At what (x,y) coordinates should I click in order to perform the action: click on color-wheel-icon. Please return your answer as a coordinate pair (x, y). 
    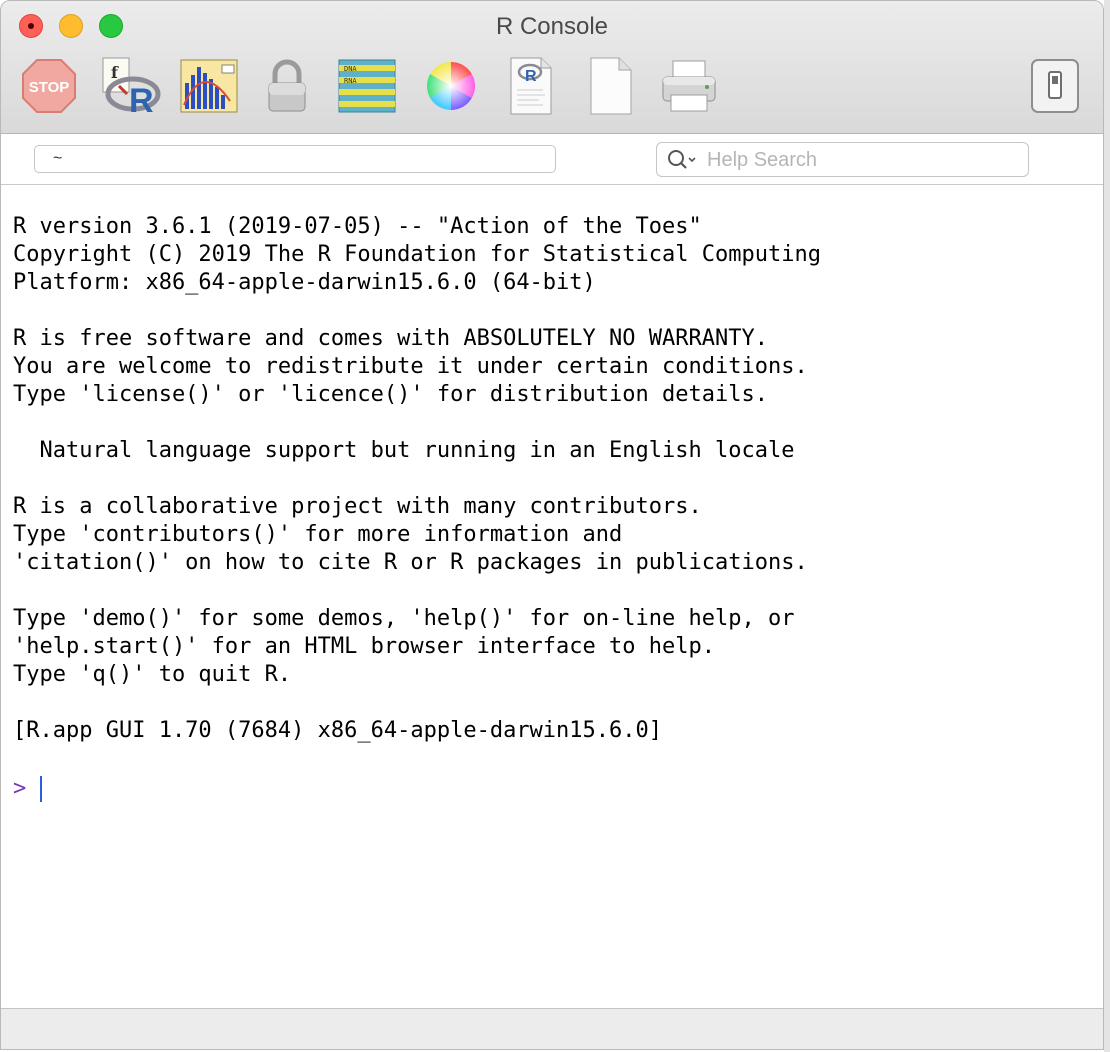
    Looking at the image, I should click on (451, 85).